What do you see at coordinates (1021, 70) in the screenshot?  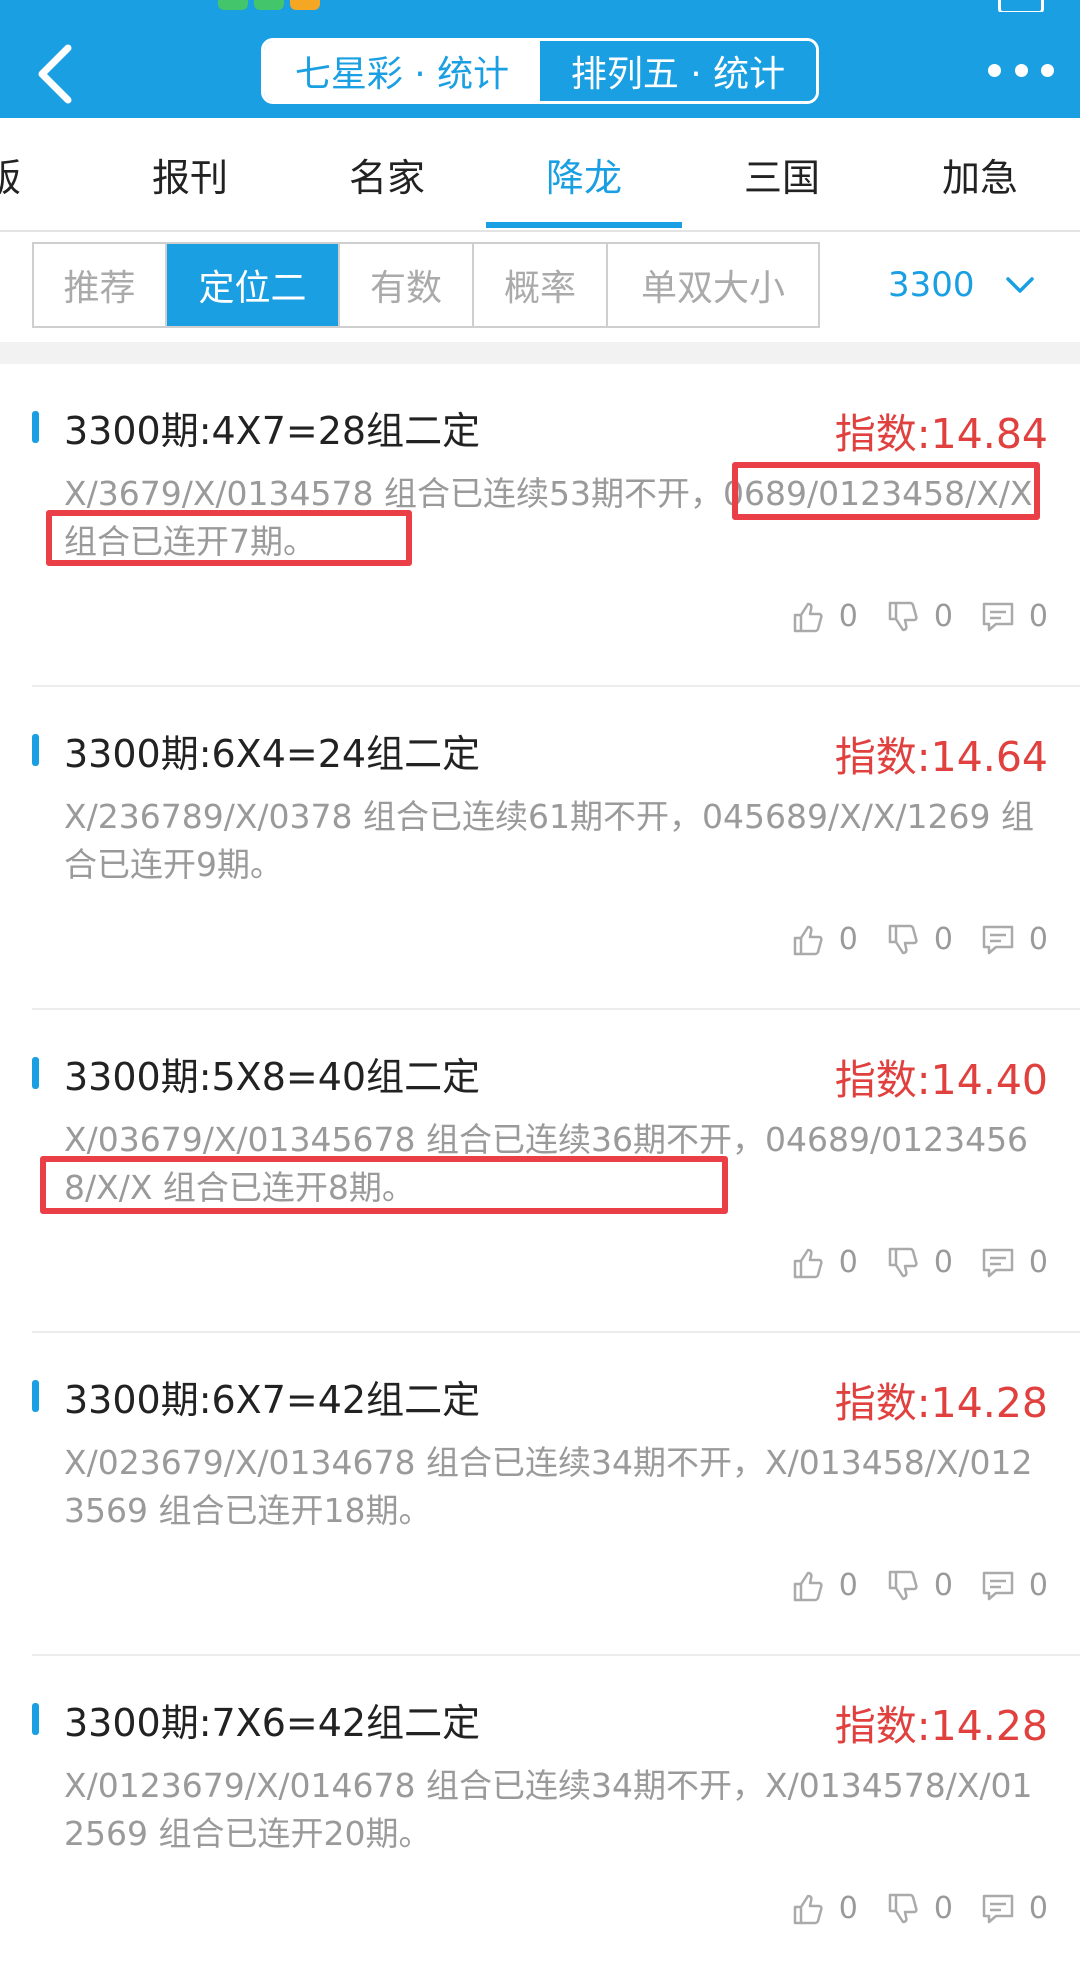 I see `more-options-button` at bounding box center [1021, 70].